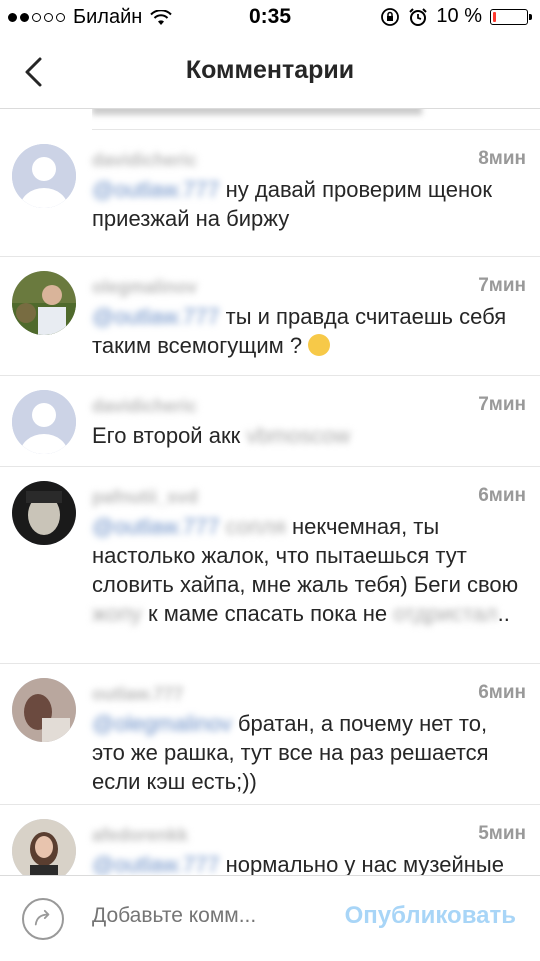 The height and width of the screenshot is (961, 540). What do you see at coordinates (430, 916) in the screenshot?
I see `publish-button: Опубликовать` at bounding box center [430, 916].